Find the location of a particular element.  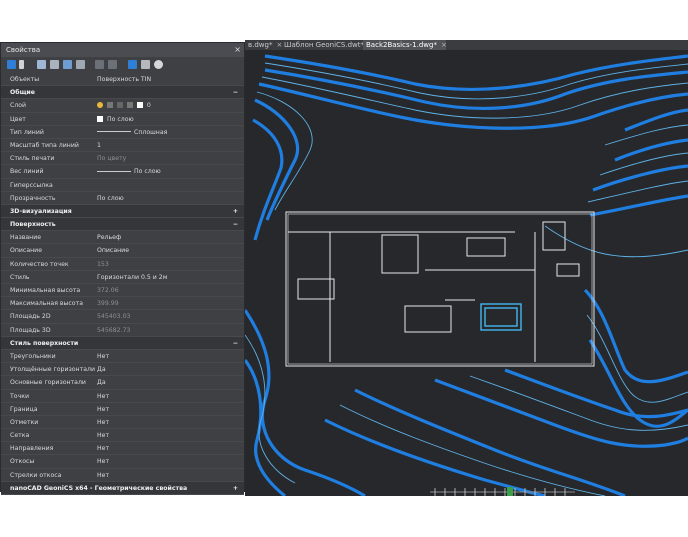

color-swatch-icon is located at coordinates (139, 105).